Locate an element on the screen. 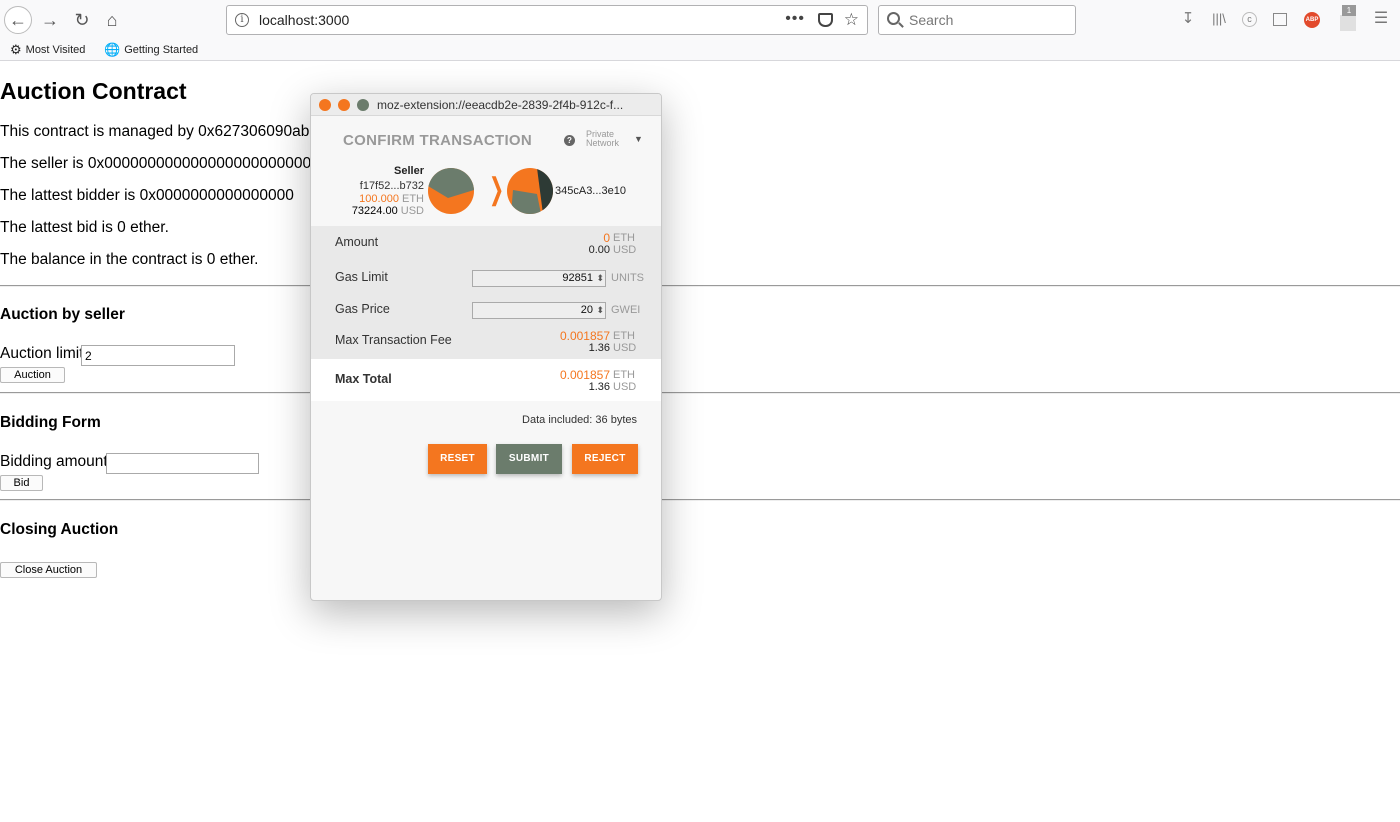 This screenshot has width=1400, height=822. minimize-window-button is located at coordinates (344, 105).